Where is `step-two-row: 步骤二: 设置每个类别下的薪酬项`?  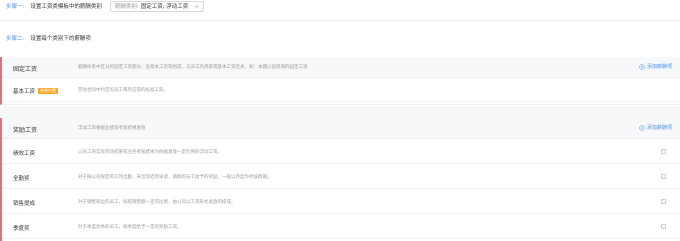 step-two-row: 步骤二: 设置每个类别下的薪酬项 is located at coordinates (52, 38).